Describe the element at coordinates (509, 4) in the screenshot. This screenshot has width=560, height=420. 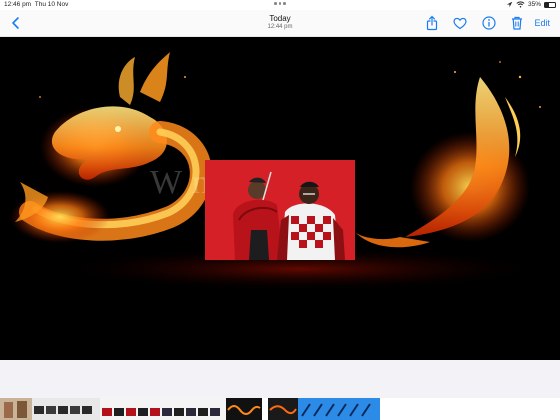
I see `location-icon` at that location.